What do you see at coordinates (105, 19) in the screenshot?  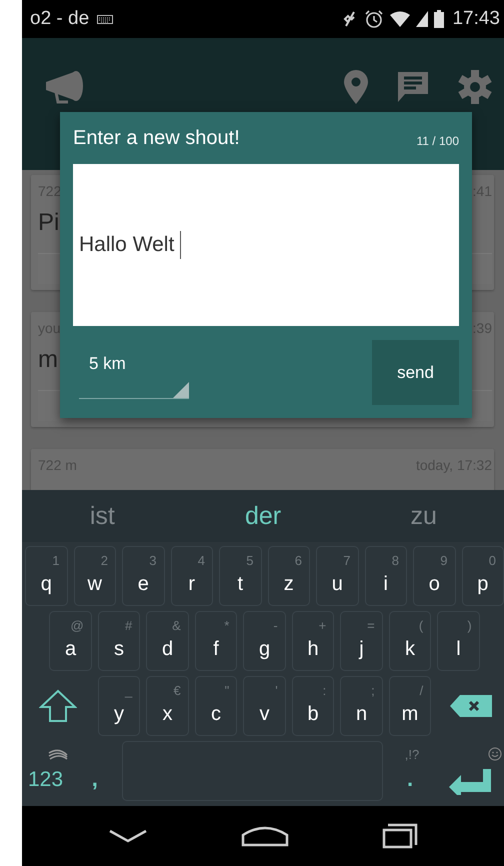 I see `keyboard-icon` at bounding box center [105, 19].